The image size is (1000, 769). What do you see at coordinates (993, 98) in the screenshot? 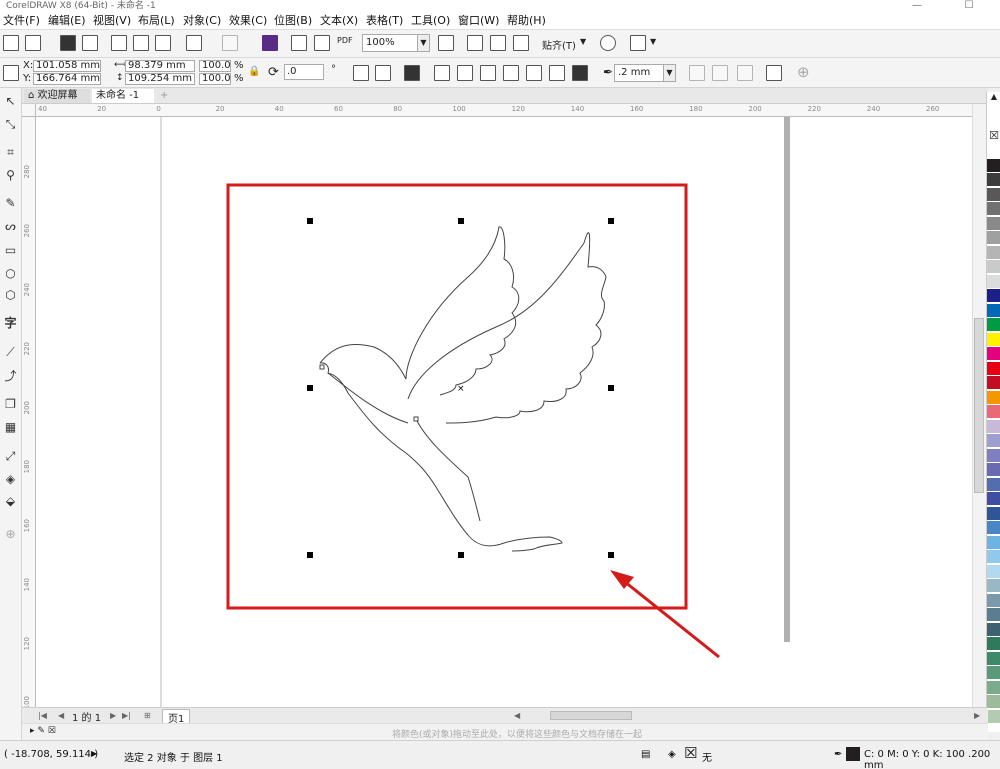
I see `palette-scroll-up-icon: ▲` at bounding box center [993, 98].